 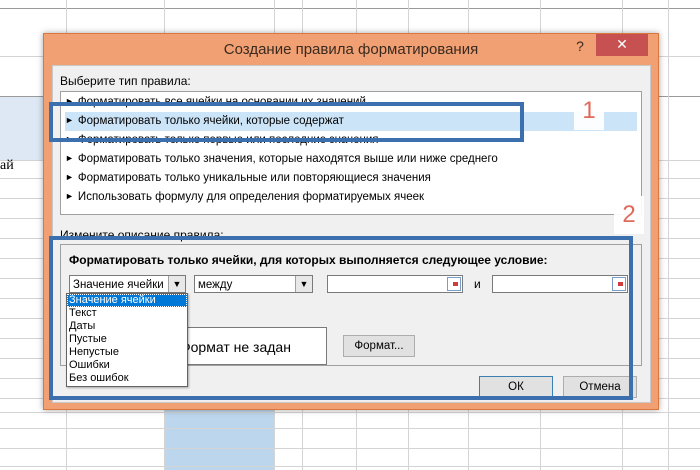 What do you see at coordinates (125, 81) in the screenshot?
I see `rule-type-label: Выберите тип правила:` at bounding box center [125, 81].